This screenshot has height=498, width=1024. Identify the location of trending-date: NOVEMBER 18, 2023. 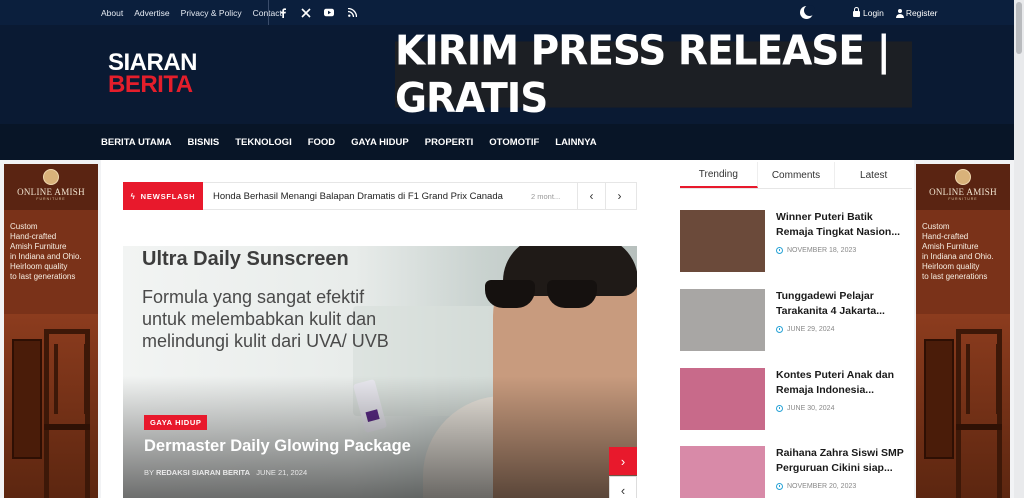
(816, 250).